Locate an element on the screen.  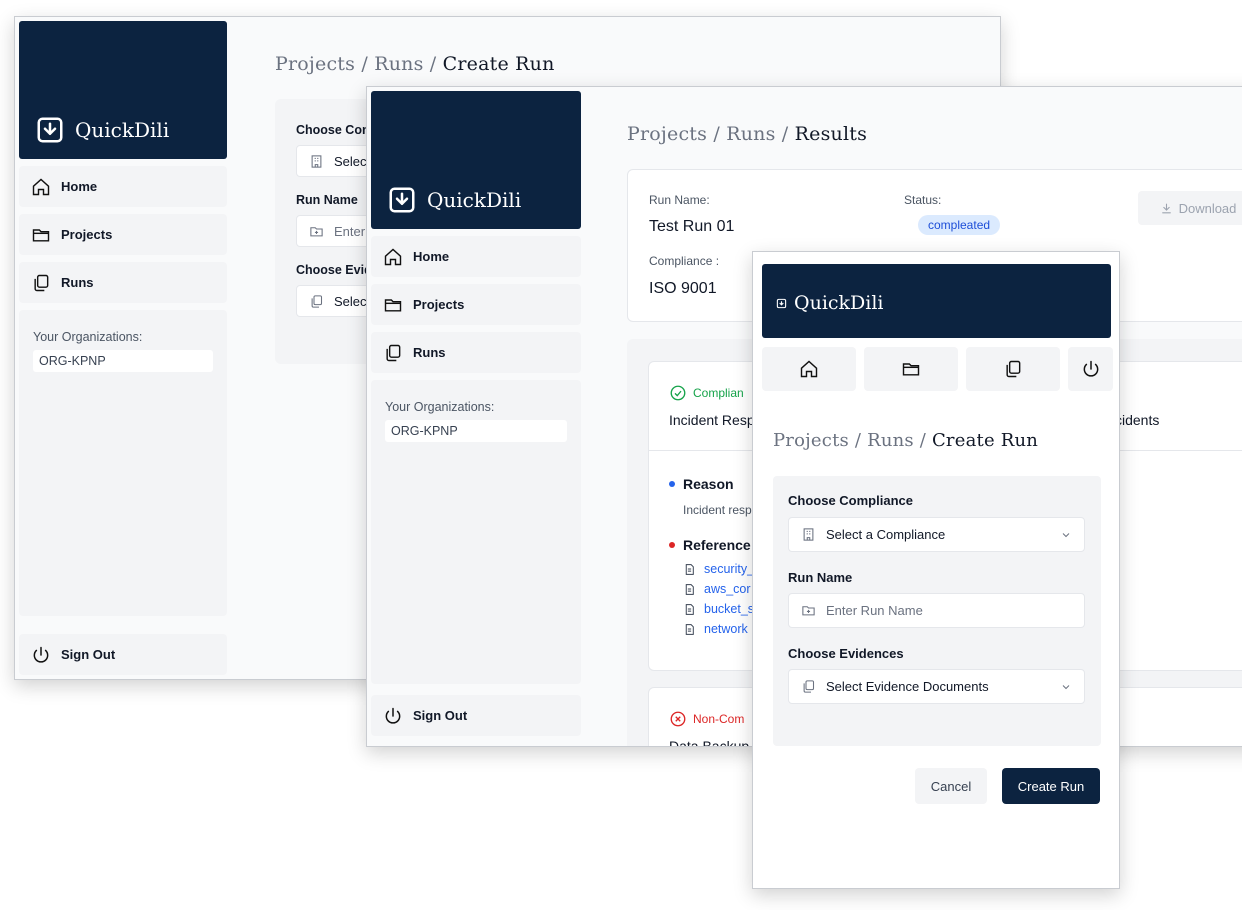
non-compliant-status-label: Non-Com is located at coordinates (719, 719).